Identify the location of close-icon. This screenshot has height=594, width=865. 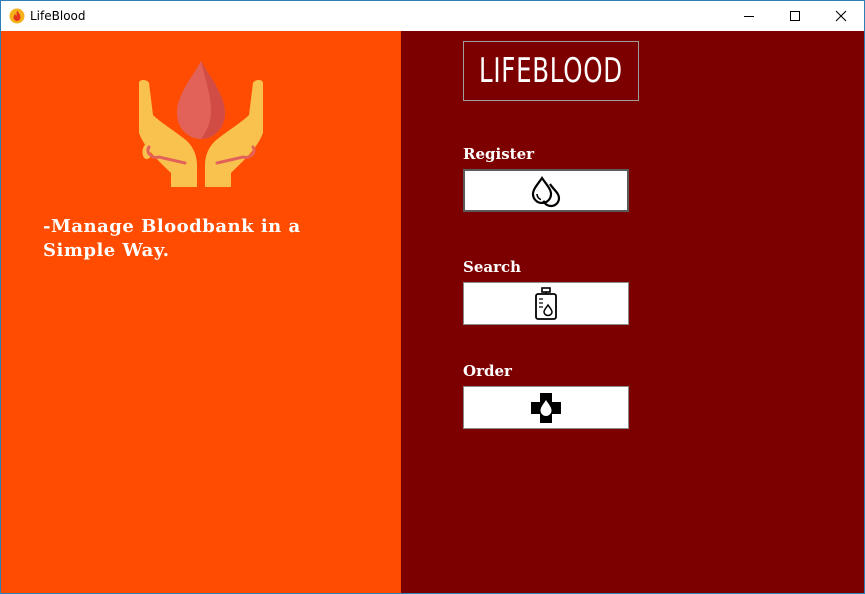
(841, 16).